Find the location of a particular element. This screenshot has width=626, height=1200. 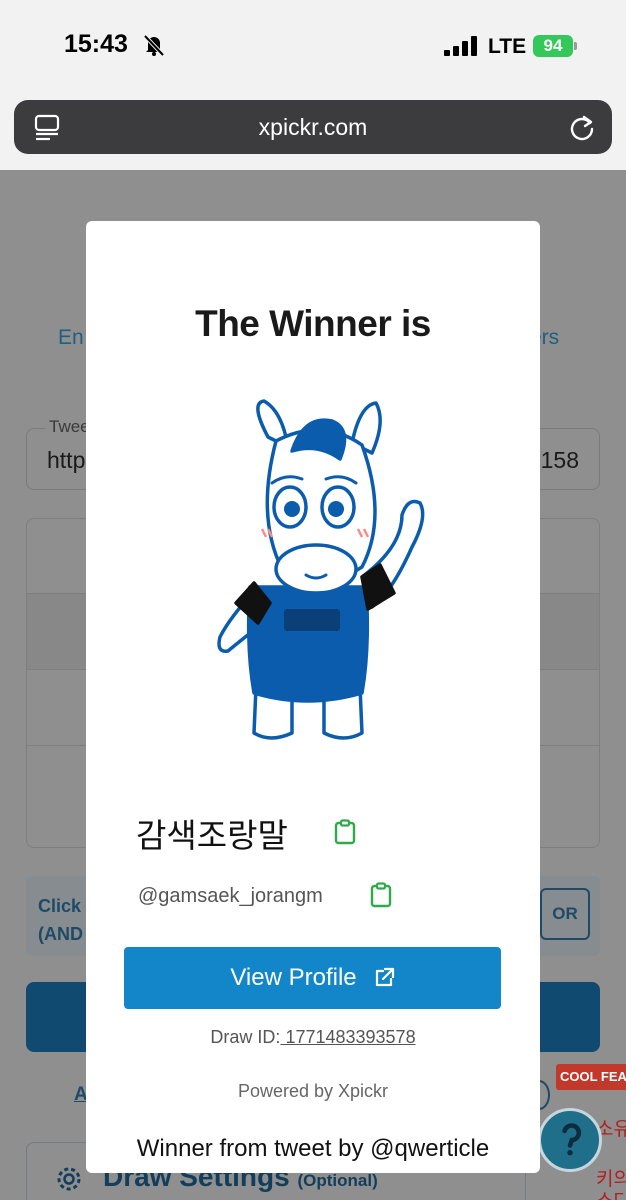

gear-icon is located at coordinates (69, 1179).